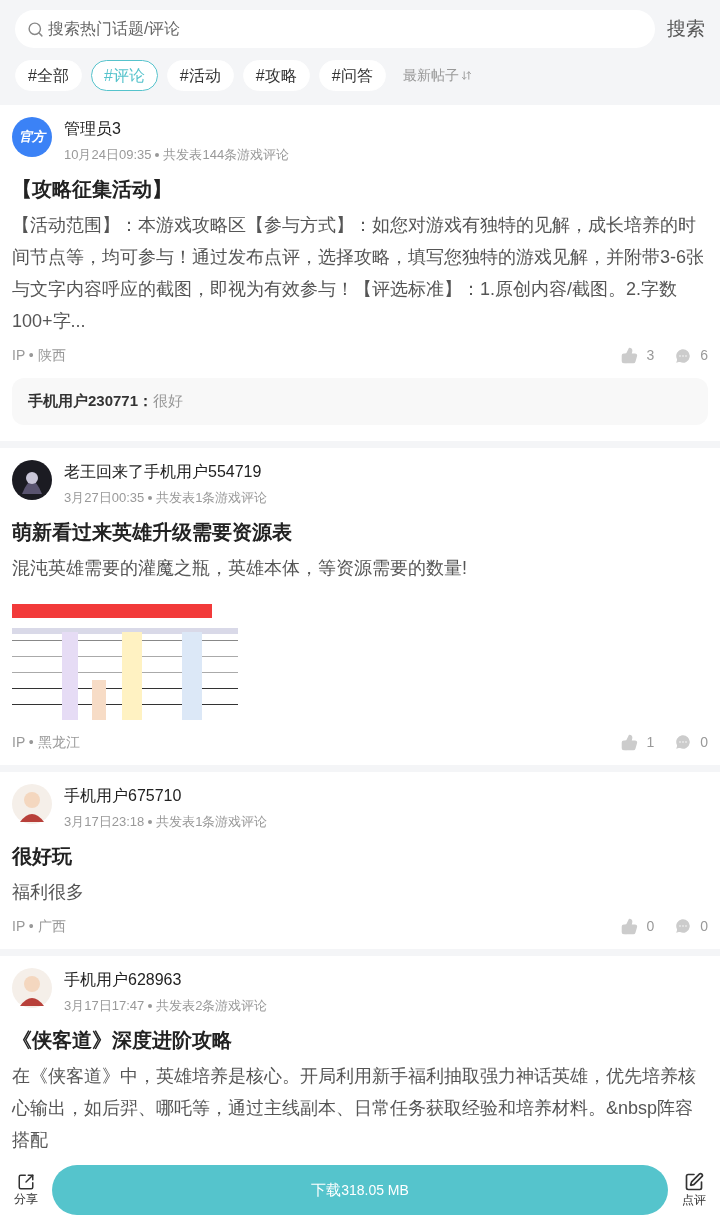 This screenshot has height=1221, width=720. What do you see at coordinates (35, 29) in the screenshot?
I see `search-icon` at bounding box center [35, 29].